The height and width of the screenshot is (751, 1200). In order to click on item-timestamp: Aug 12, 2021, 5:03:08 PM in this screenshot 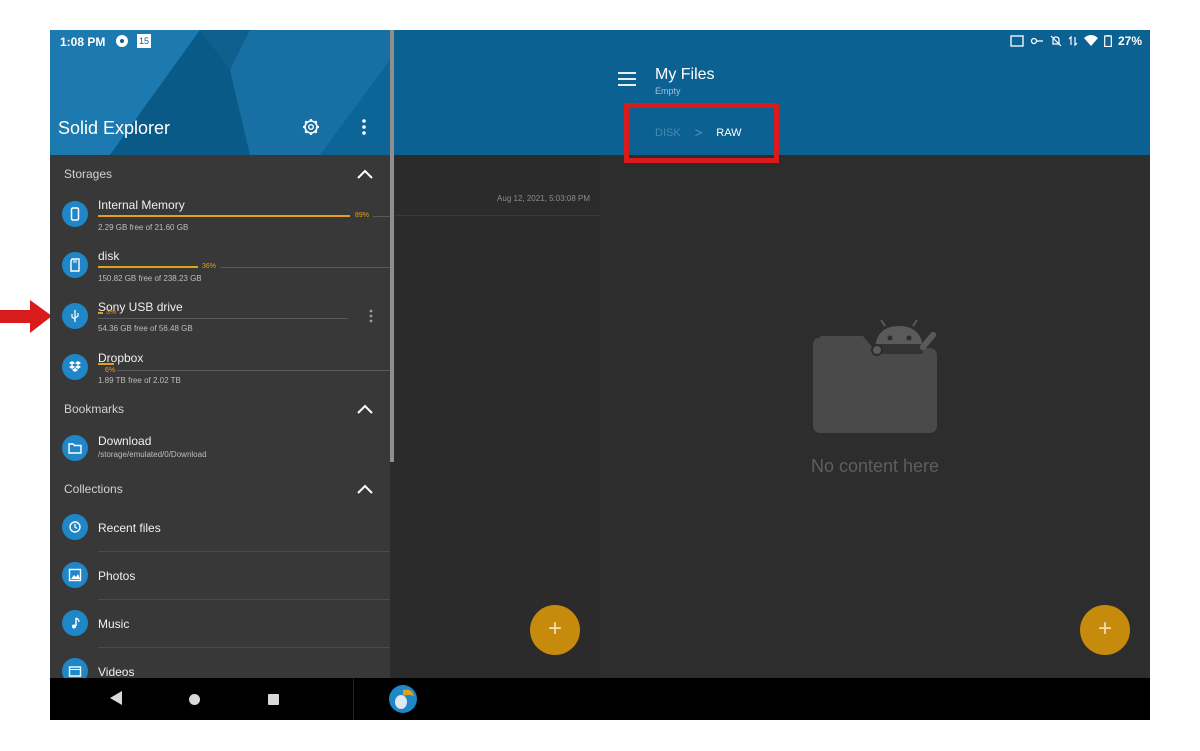, I will do `click(543, 198)`.